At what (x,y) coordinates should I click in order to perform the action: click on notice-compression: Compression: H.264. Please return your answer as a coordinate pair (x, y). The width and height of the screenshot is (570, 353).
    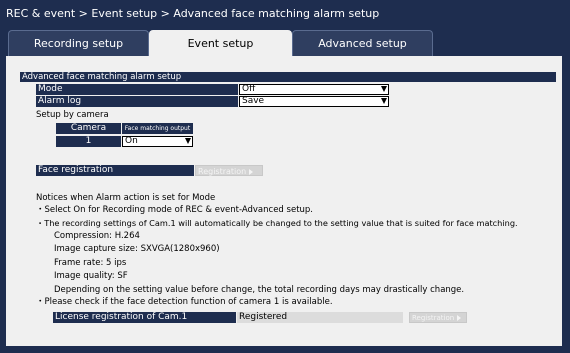
    Looking at the image, I should click on (97, 236).